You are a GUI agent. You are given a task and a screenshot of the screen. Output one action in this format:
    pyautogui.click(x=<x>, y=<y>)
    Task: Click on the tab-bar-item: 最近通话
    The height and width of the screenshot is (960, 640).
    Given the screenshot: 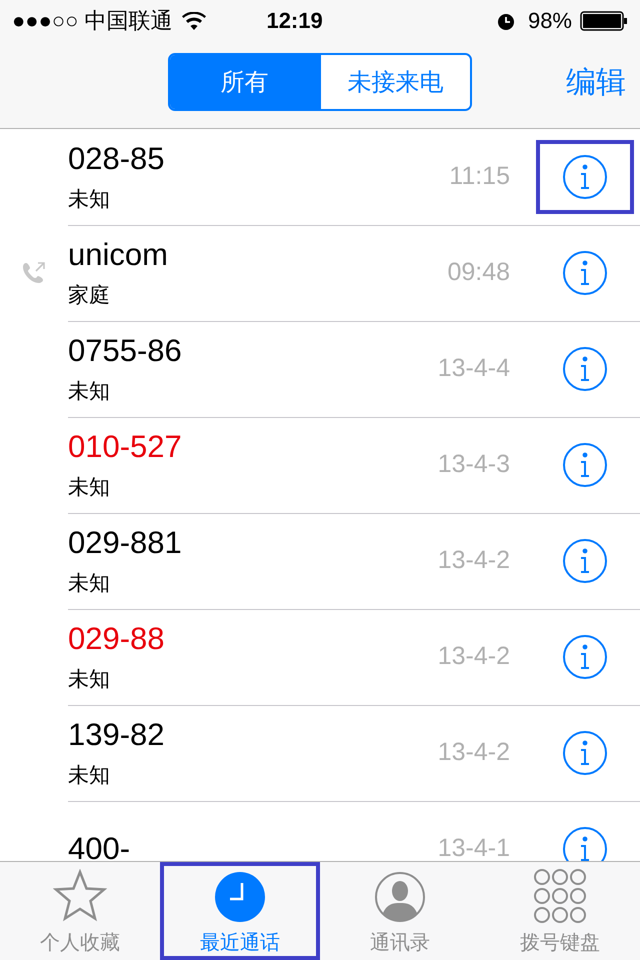 What is the action you would take?
    pyautogui.click(x=240, y=911)
    